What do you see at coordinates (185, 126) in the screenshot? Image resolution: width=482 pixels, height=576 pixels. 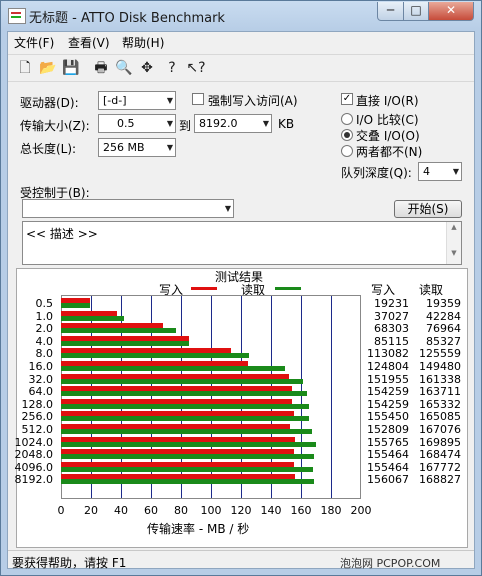 I see `to-label: 到` at bounding box center [185, 126].